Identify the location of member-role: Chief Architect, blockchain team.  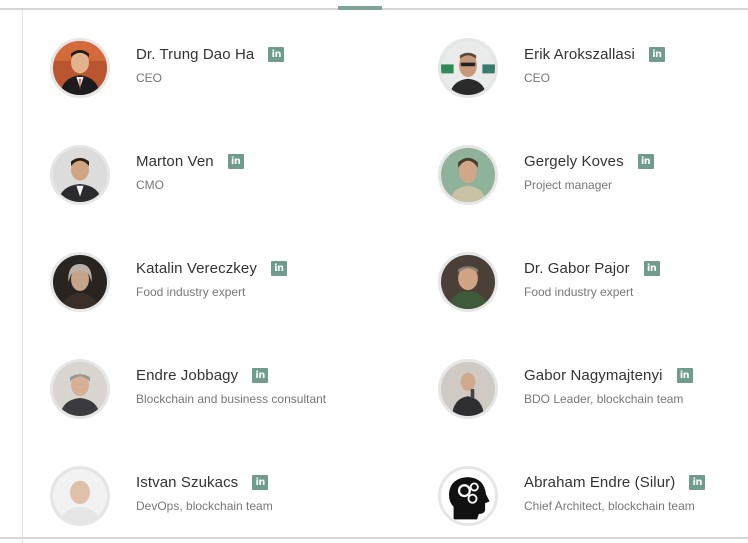
(609, 506).